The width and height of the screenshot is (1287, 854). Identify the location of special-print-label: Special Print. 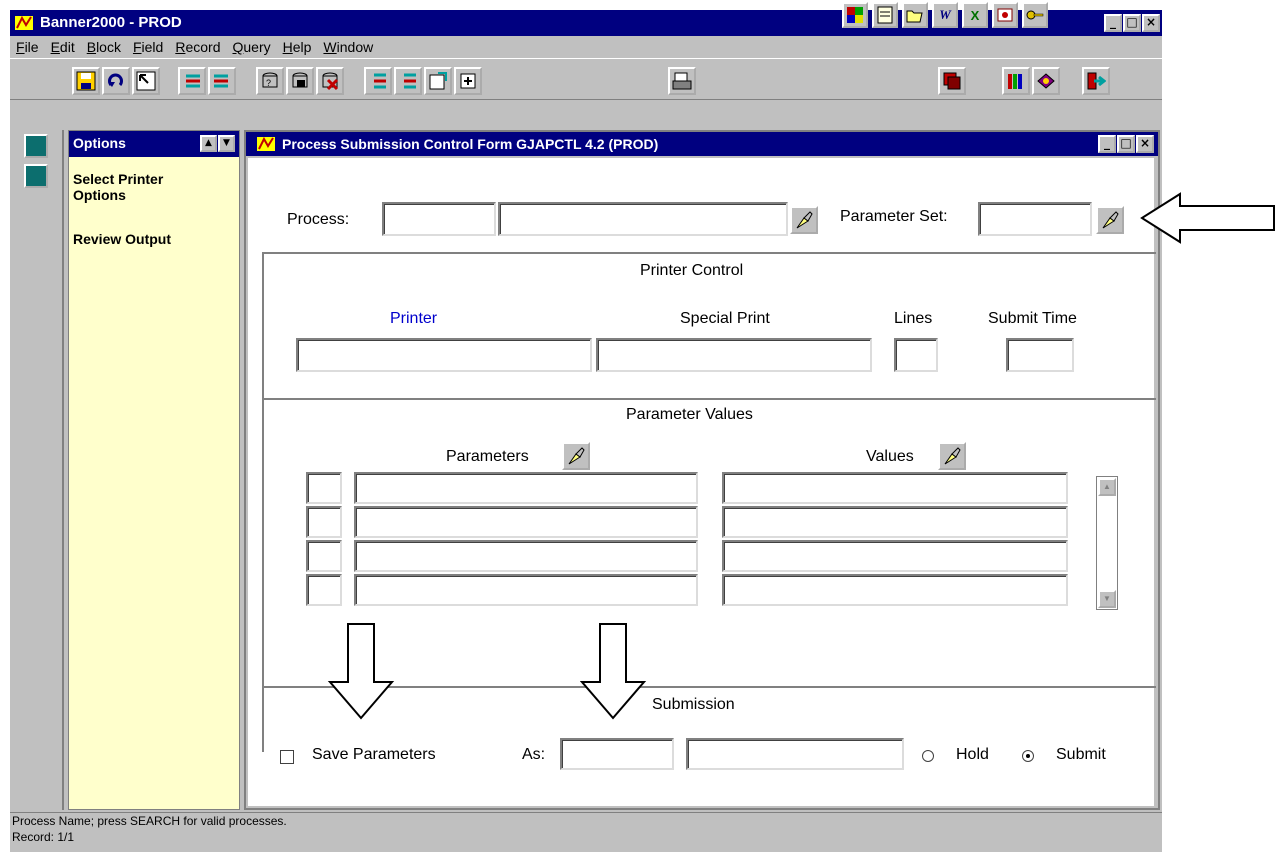
(725, 318).